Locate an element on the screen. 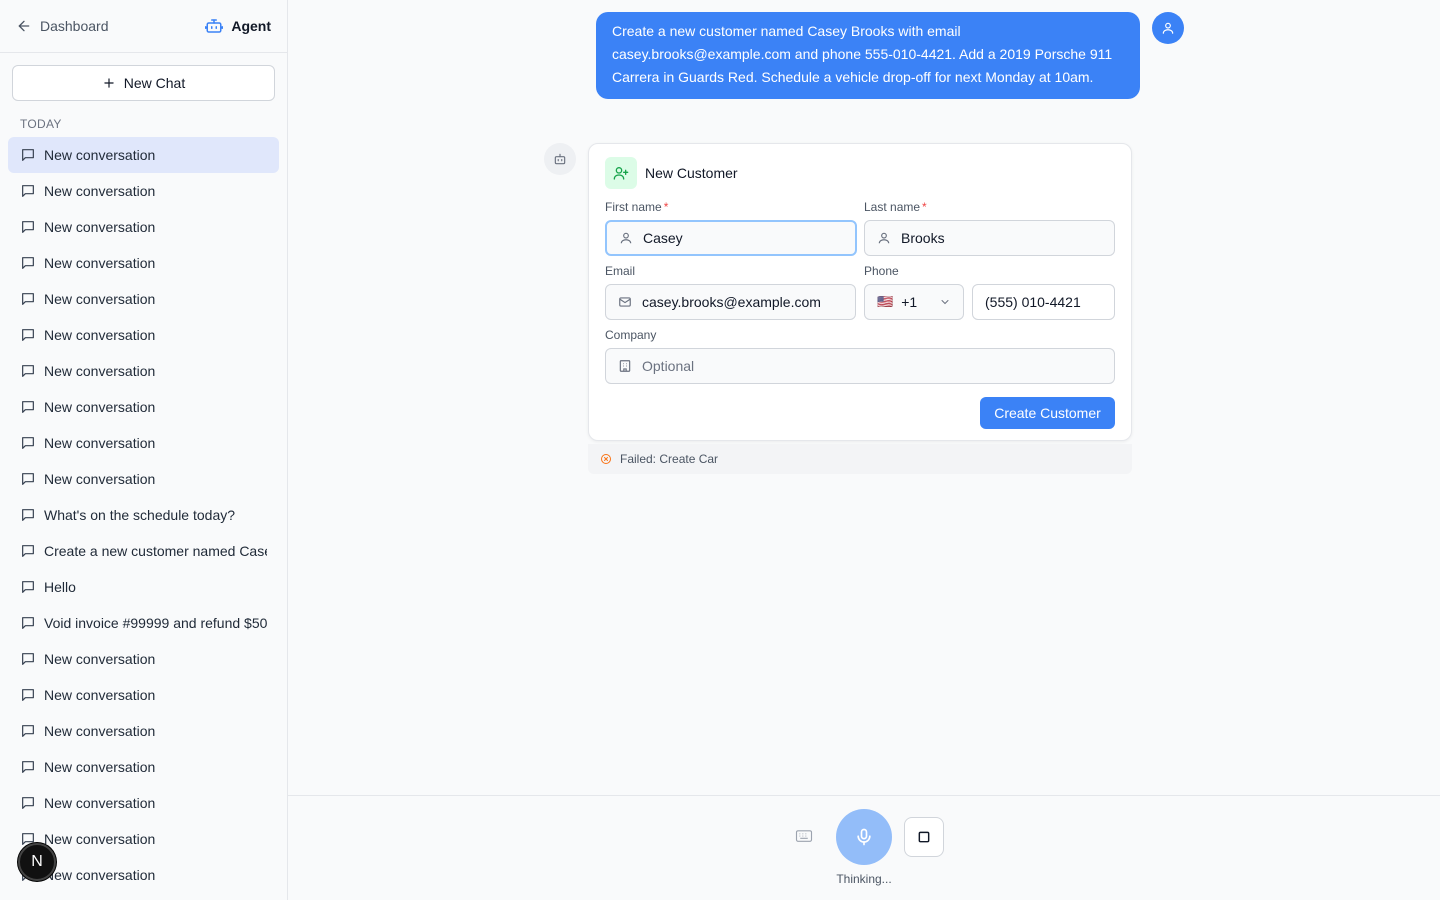 This screenshot has width=1440, height=900. country-code-value: +1 is located at coordinates (909, 302).